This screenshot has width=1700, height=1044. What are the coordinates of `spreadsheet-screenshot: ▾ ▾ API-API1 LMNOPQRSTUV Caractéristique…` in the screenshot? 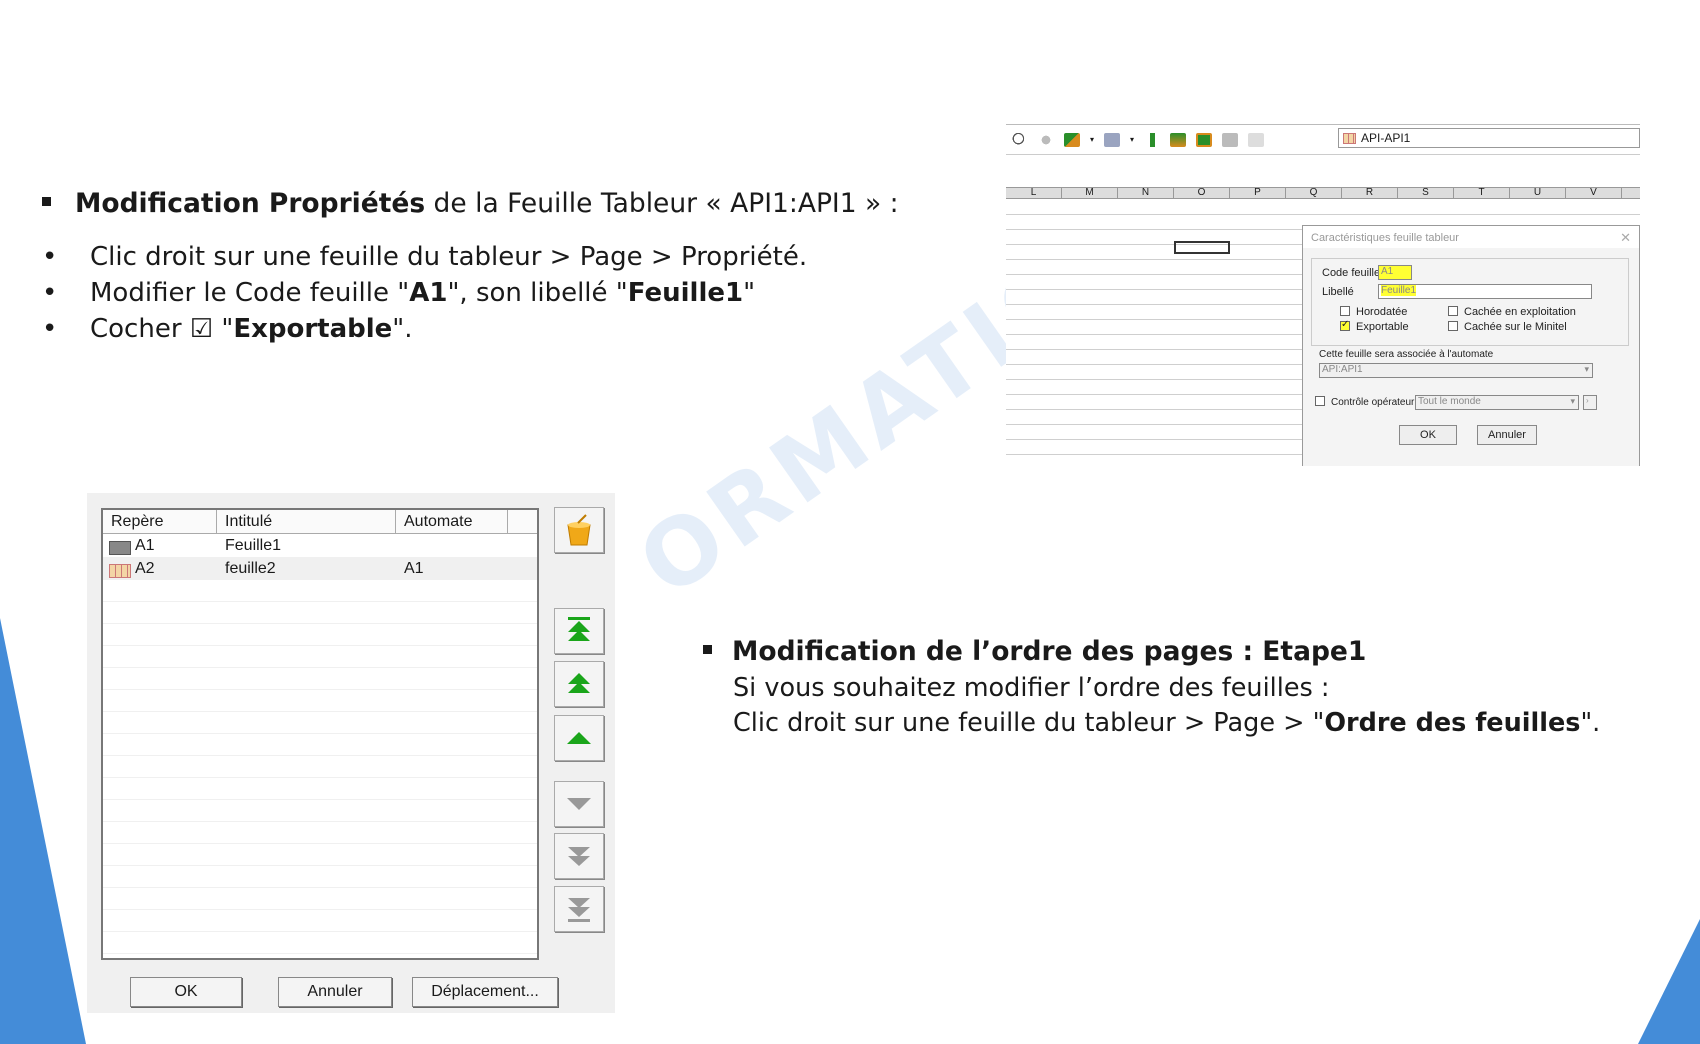 It's located at (1323, 295).